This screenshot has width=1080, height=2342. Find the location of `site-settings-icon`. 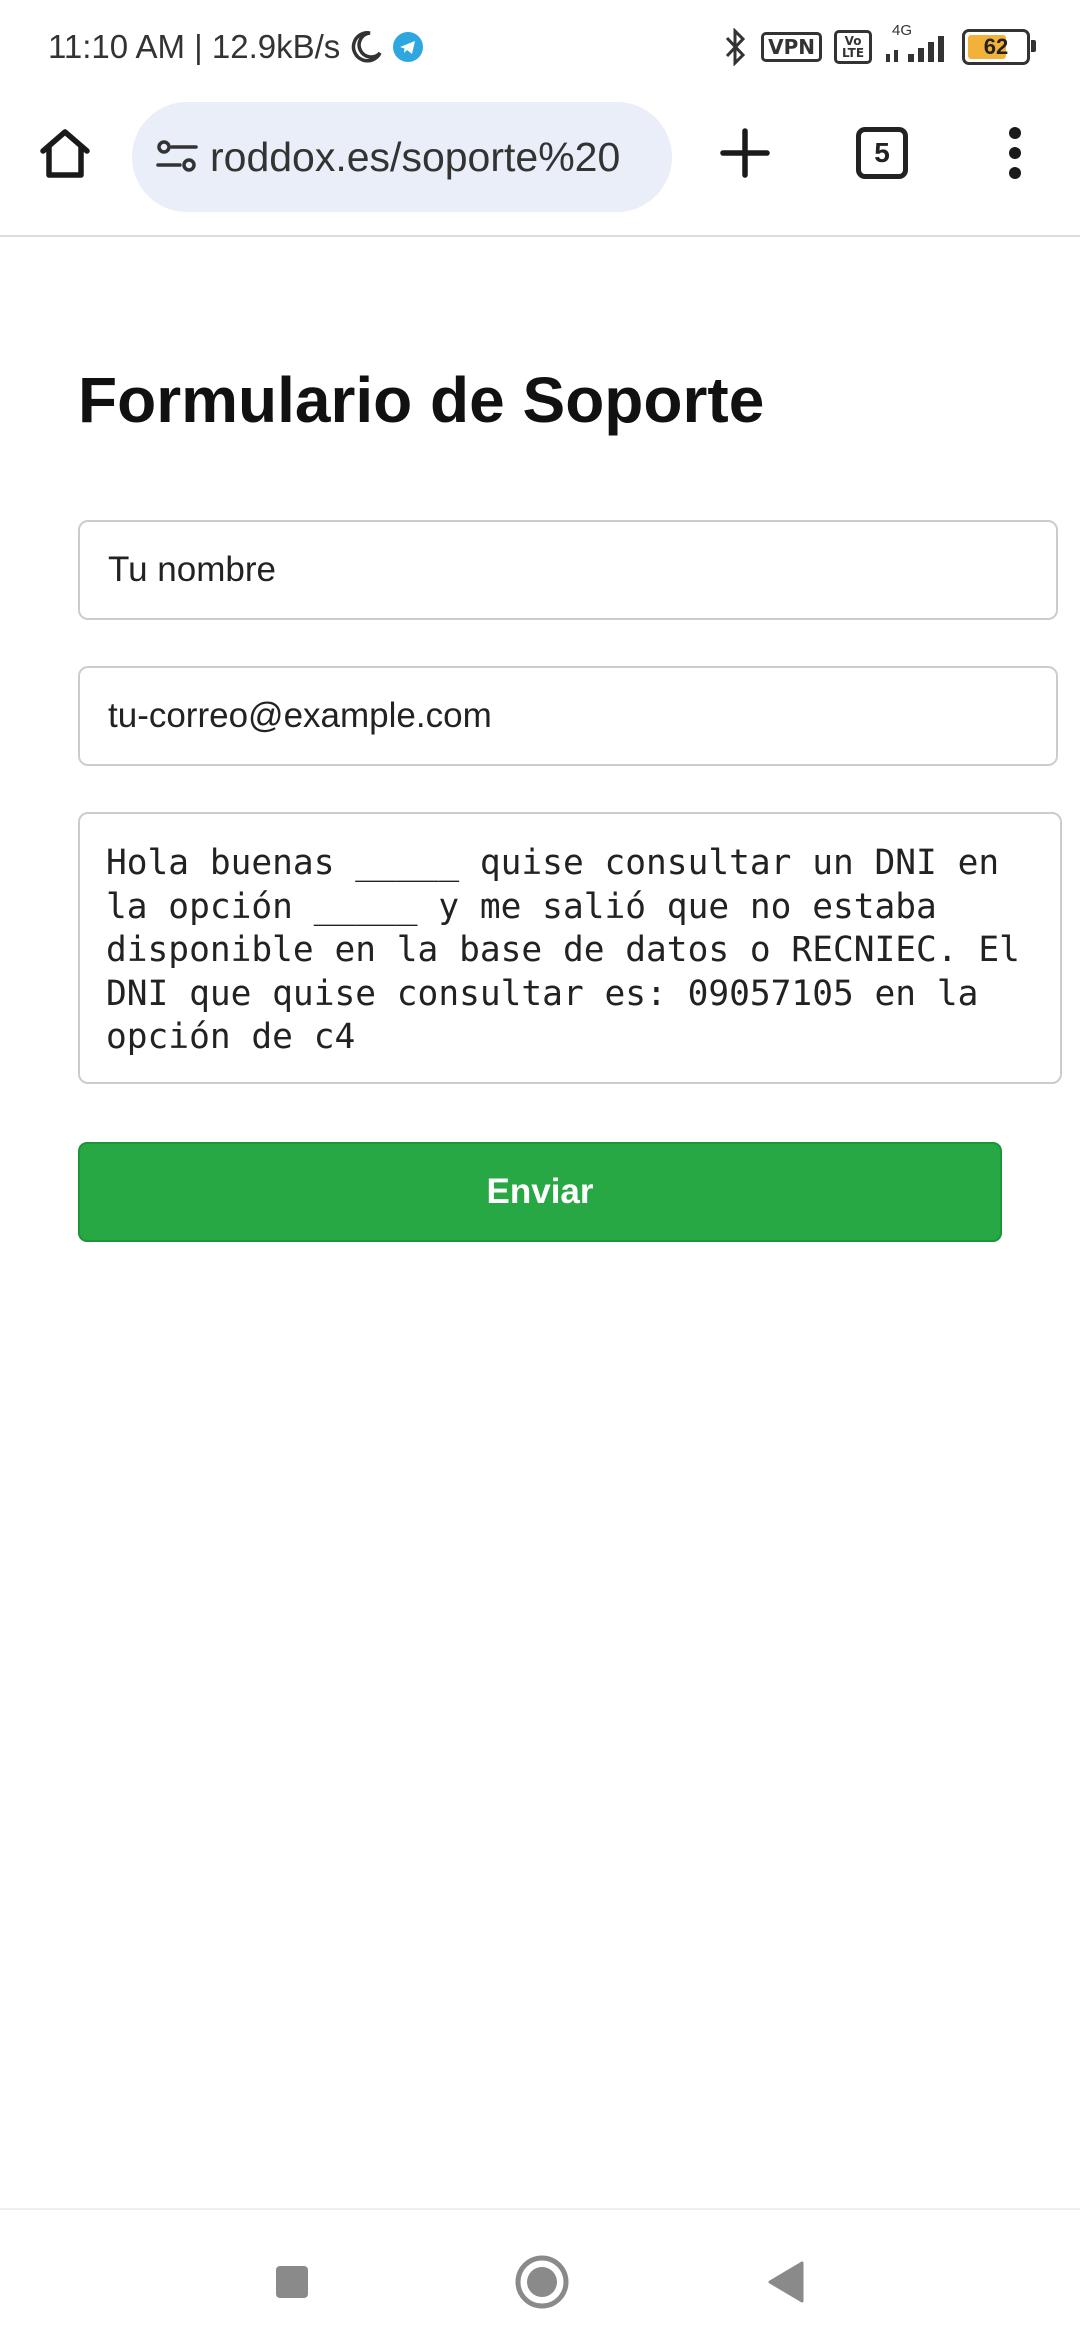

site-settings-icon is located at coordinates (177, 157).